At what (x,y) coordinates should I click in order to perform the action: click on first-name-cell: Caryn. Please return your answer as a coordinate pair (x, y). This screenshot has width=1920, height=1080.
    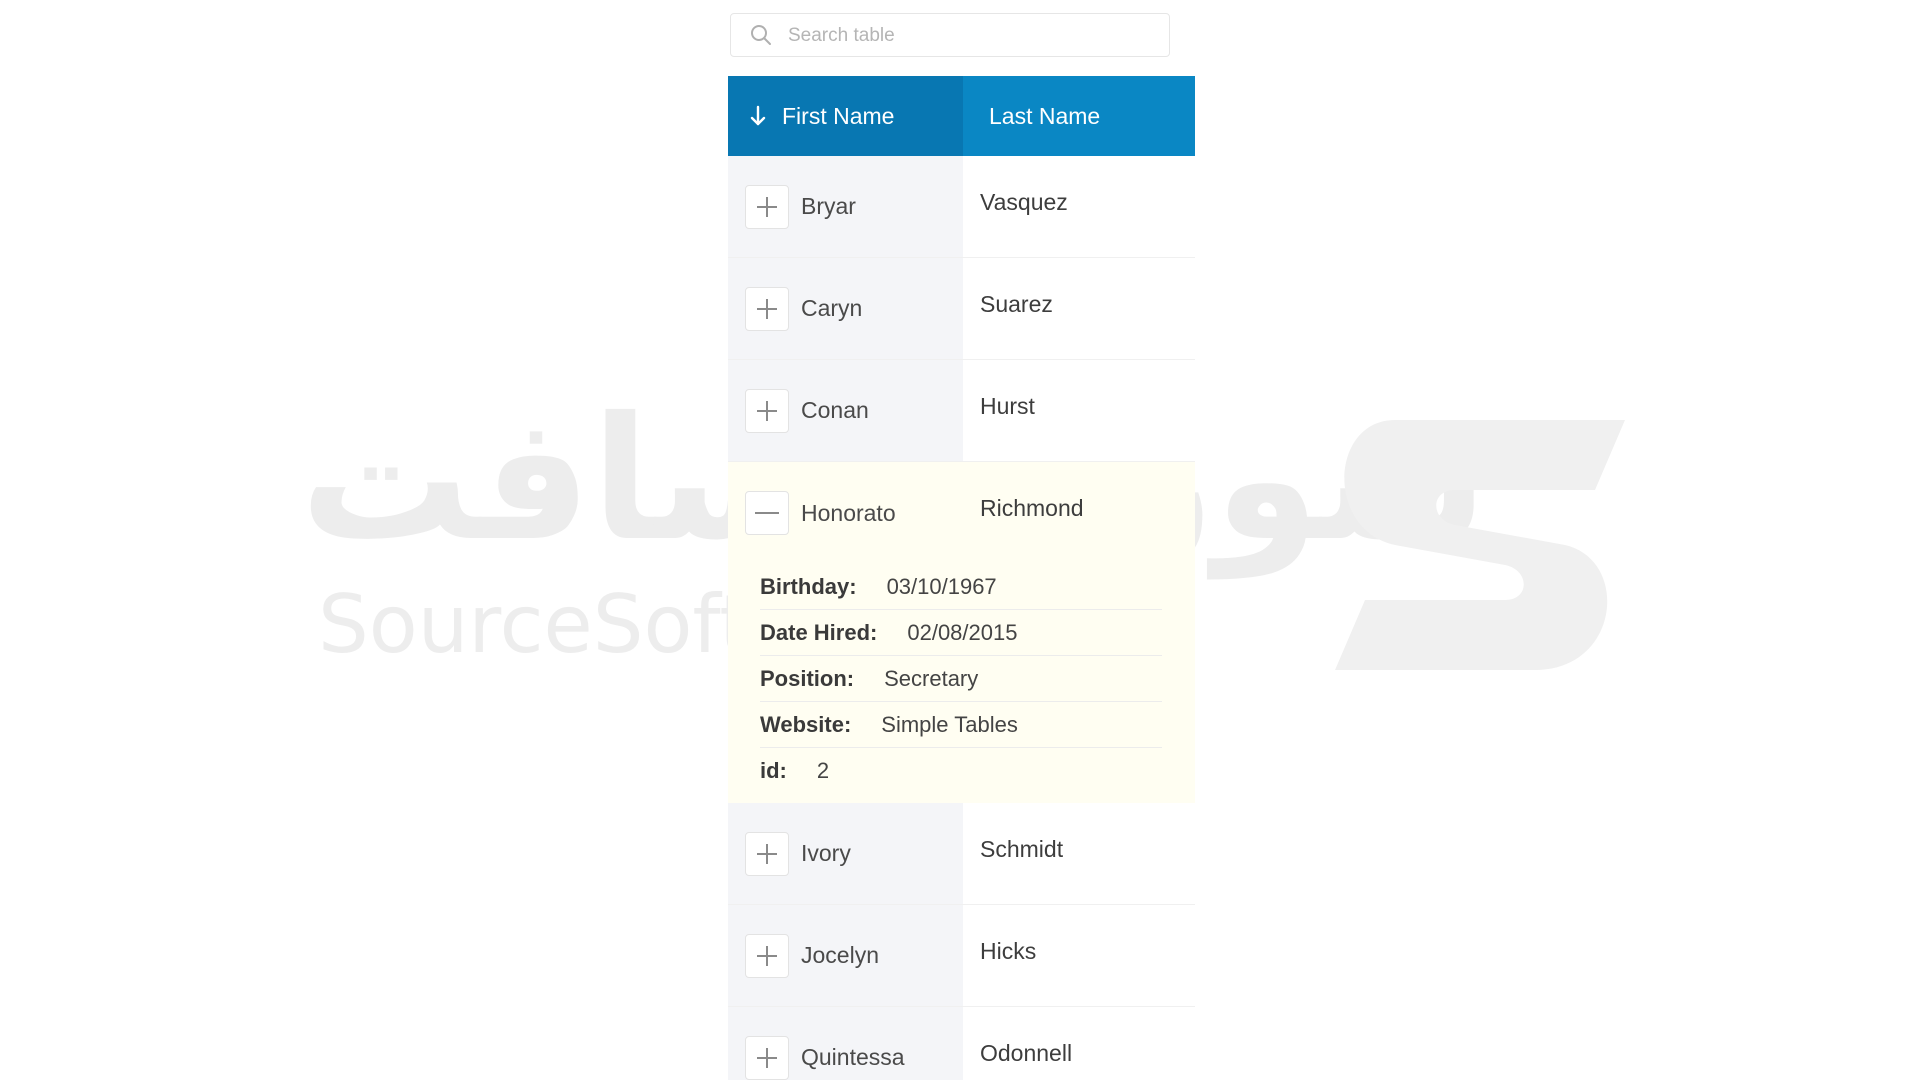
    Looking at the image, I should click on (845, 308).